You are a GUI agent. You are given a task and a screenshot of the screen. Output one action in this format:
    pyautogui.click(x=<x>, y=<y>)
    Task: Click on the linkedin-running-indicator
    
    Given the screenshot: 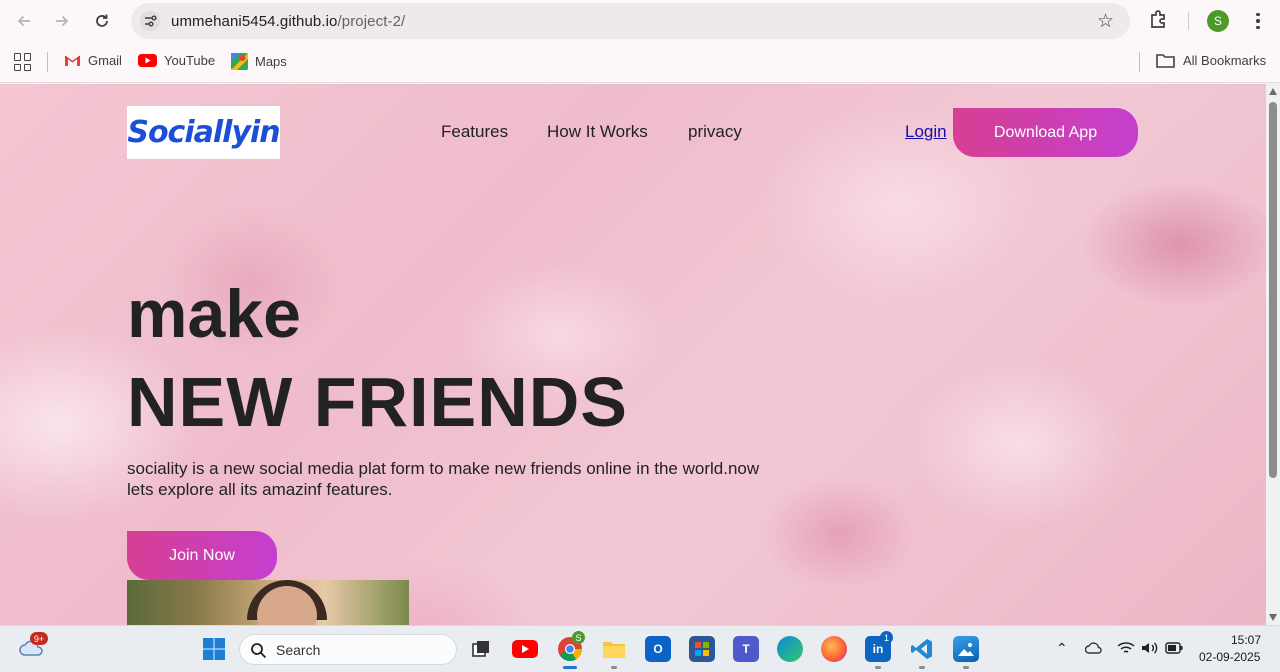 What is the action you would take?
    pyautogui.click(x=878, y=667)
    